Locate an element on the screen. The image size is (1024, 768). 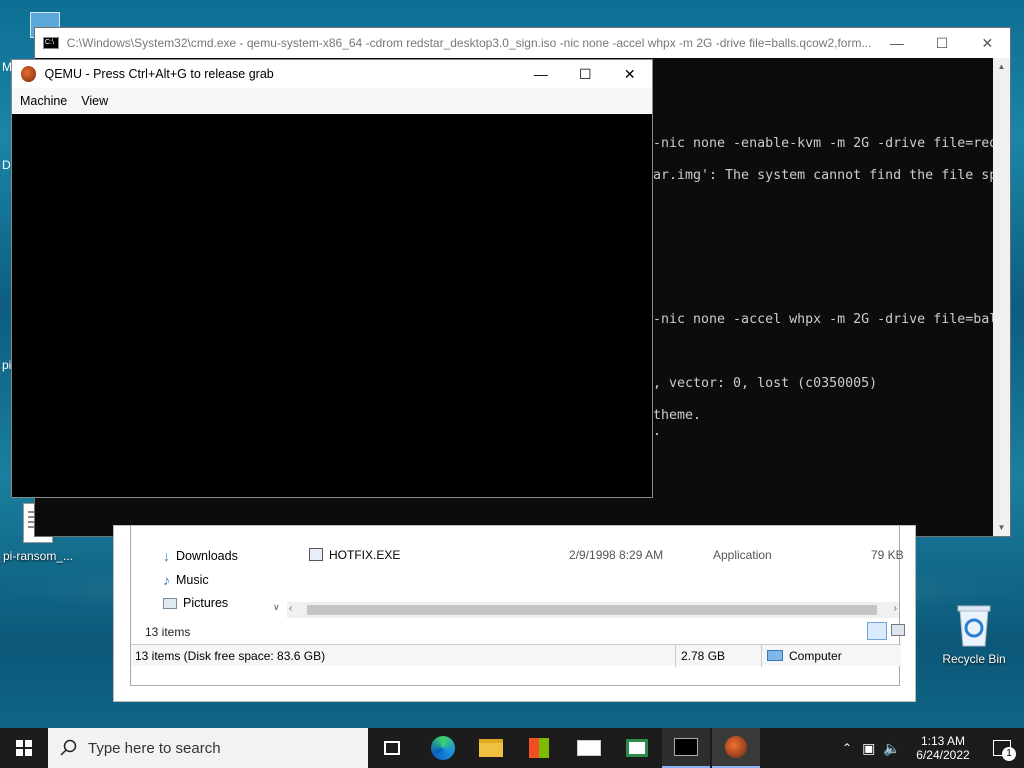
file-date: 2/9/1998 8:29 AM is located at coordinates (616, 555).